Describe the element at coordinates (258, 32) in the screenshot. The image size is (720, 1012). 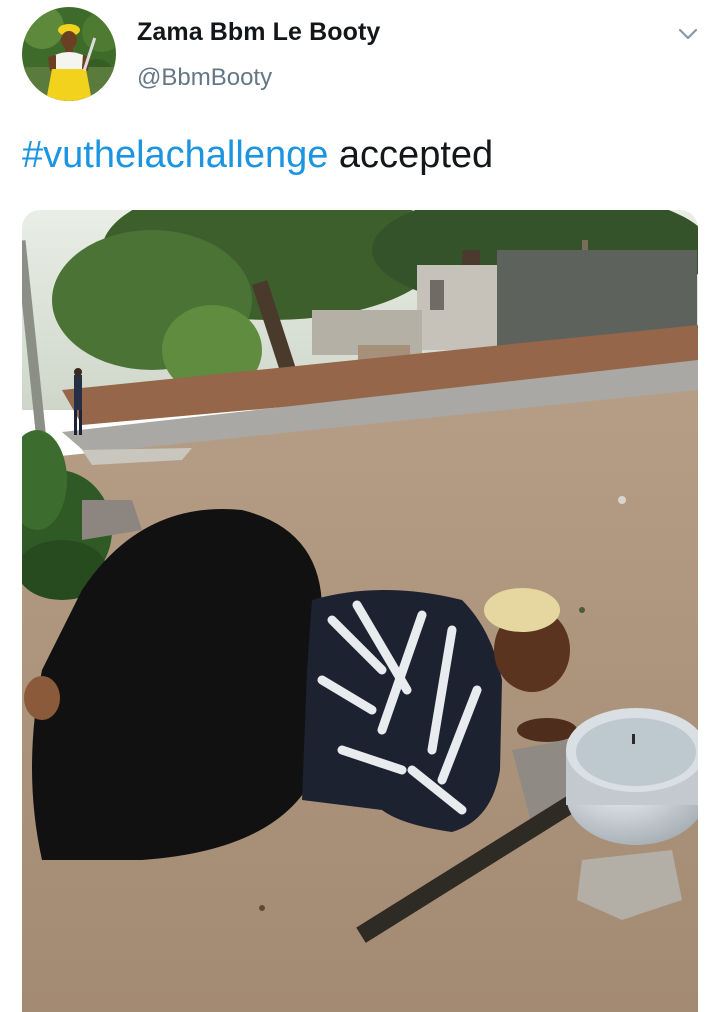
I see `author-display-name: Zama Bbm Le Booty` at that location.